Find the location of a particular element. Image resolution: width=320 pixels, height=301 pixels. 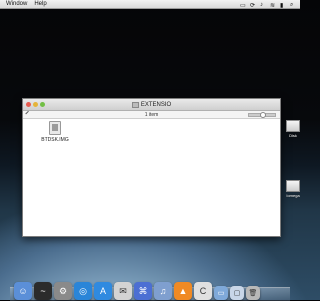

window-titlebar: EXTENSIO is located at coordinates (151, 105).